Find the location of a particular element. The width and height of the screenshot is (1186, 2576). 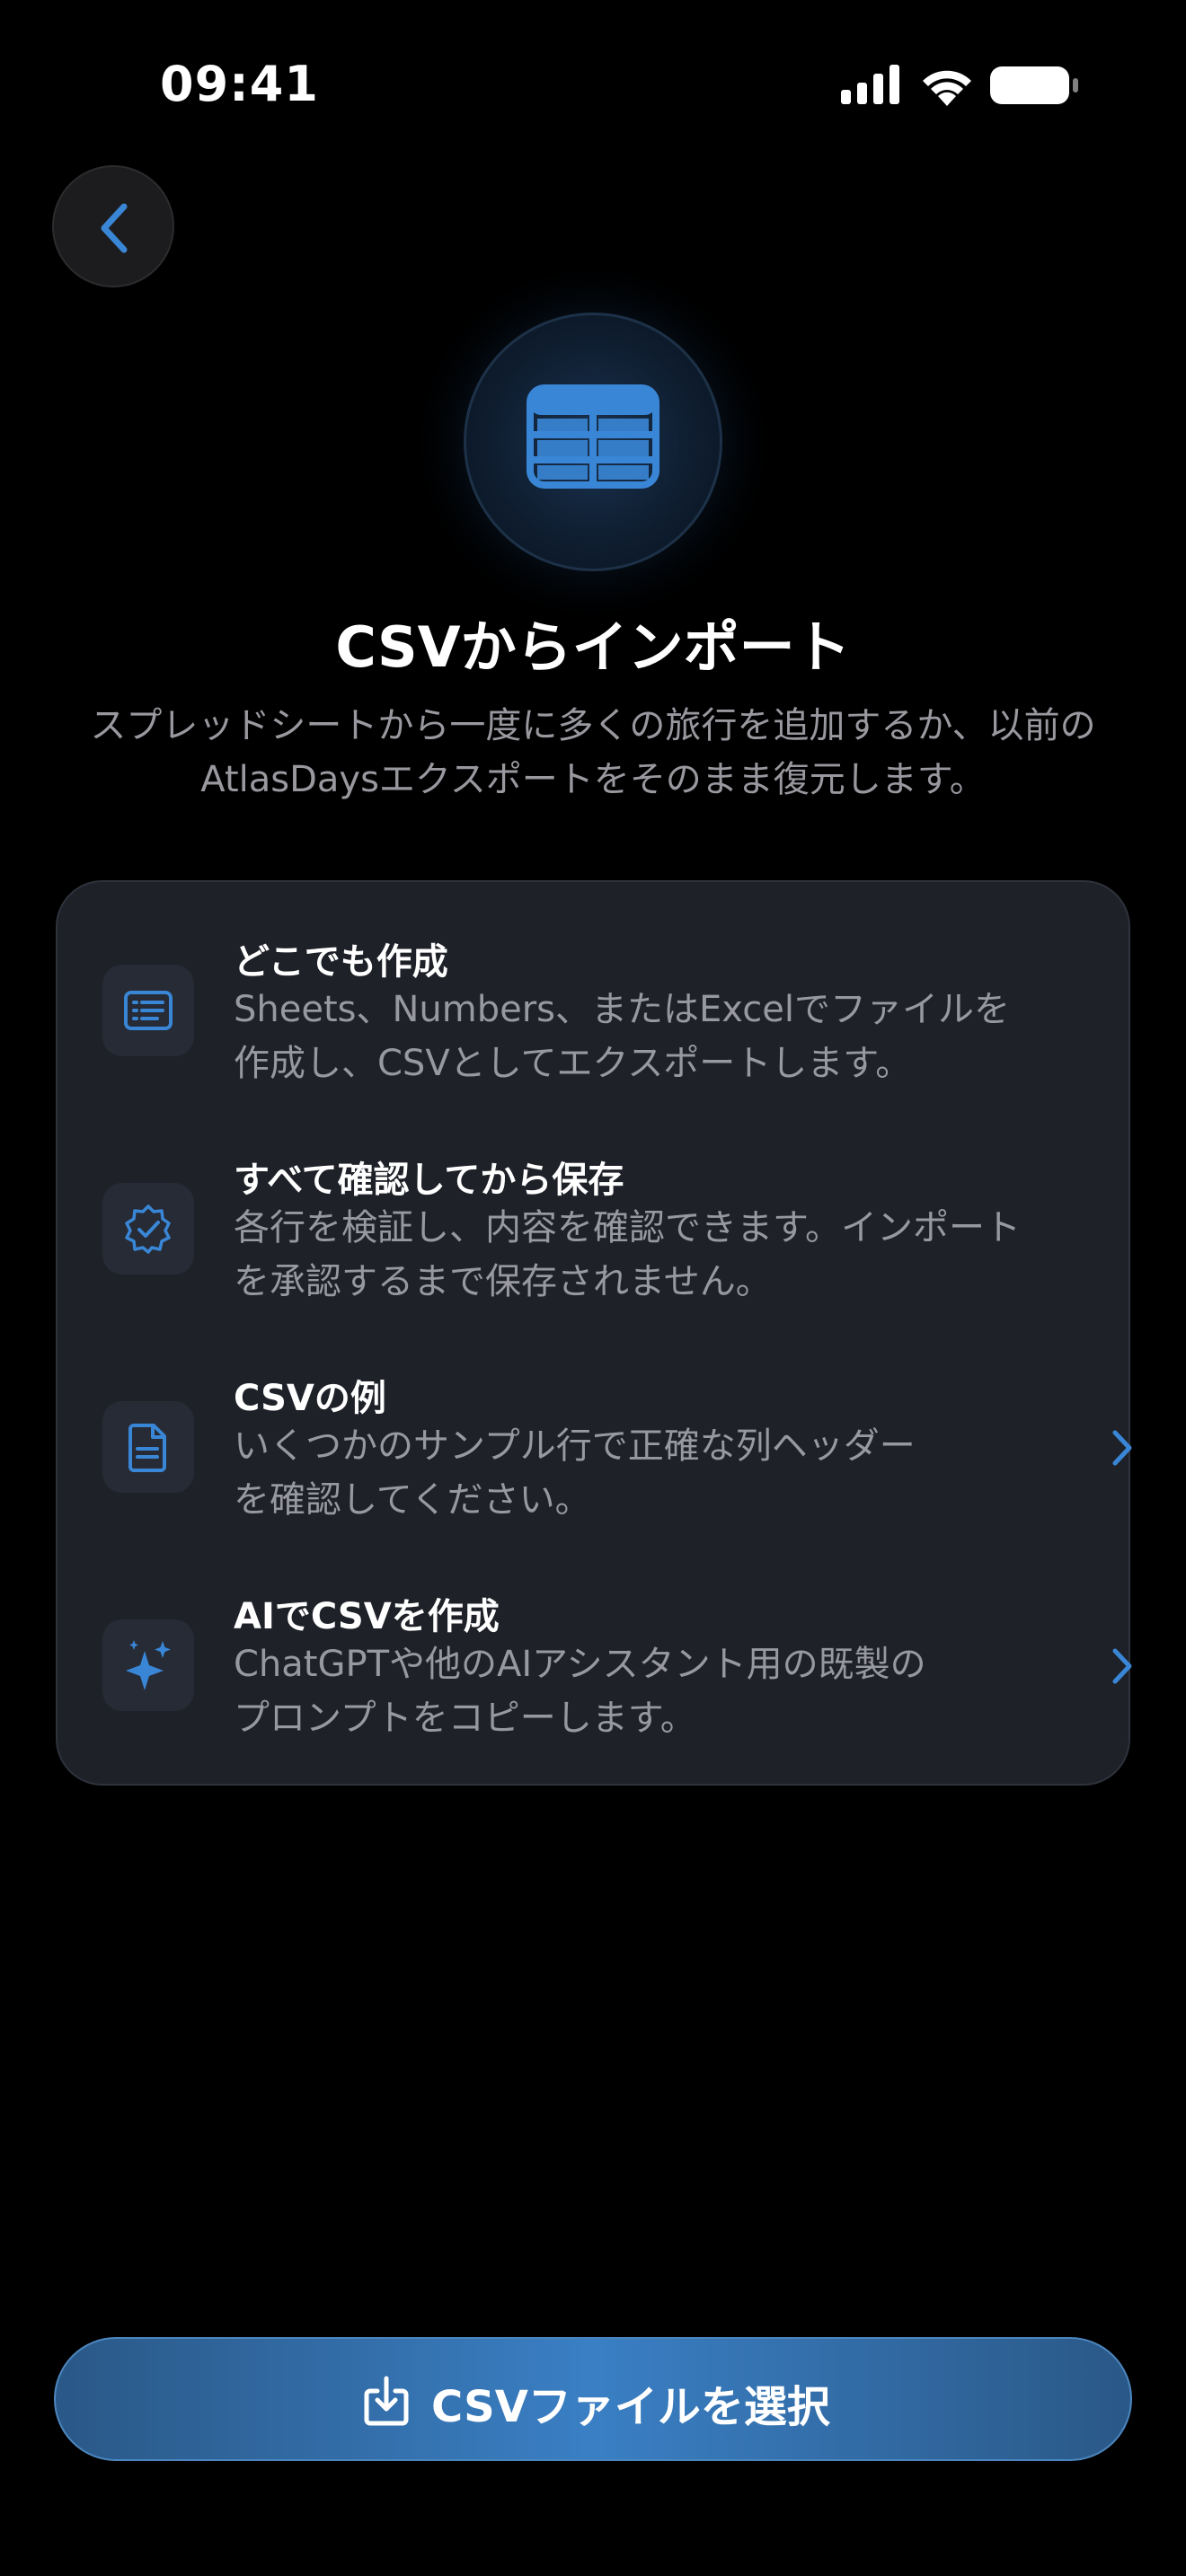

feature-title: すべて確認してから保存 is located at coordinates (429, 1180).